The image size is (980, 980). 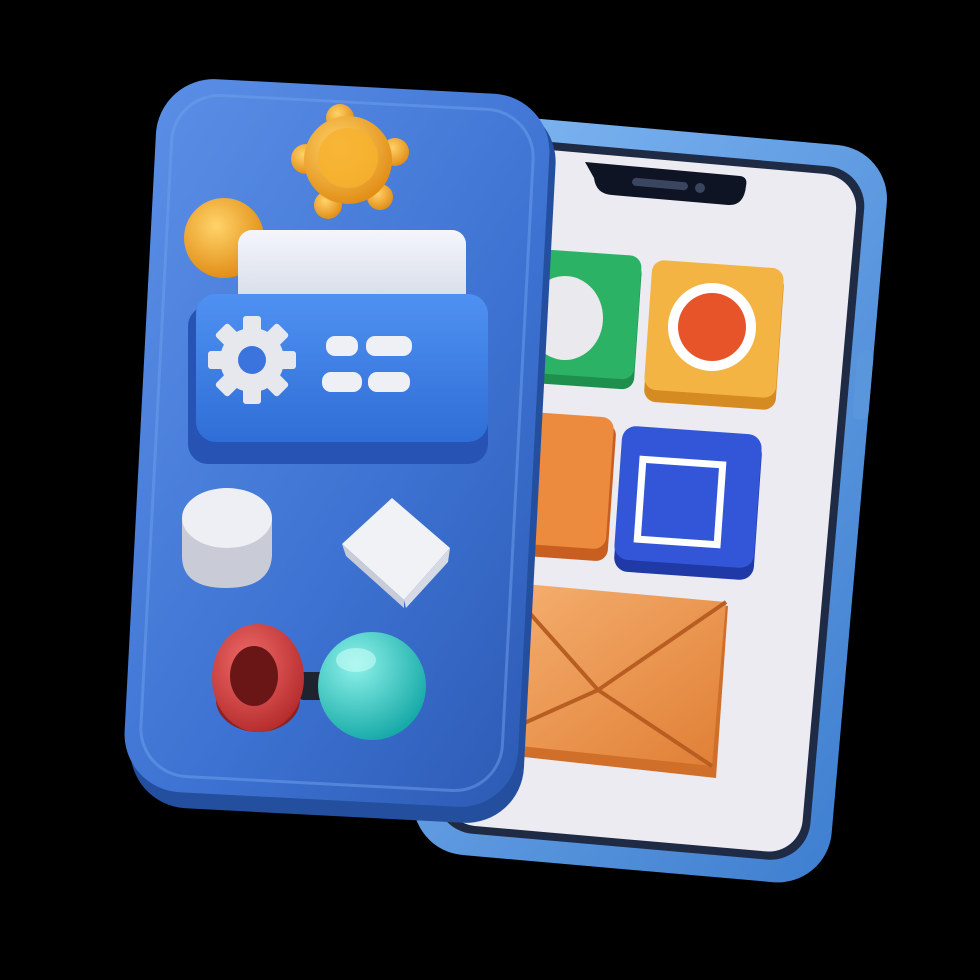 I want to click on cylinder-icon, so click(x=227, y=538).